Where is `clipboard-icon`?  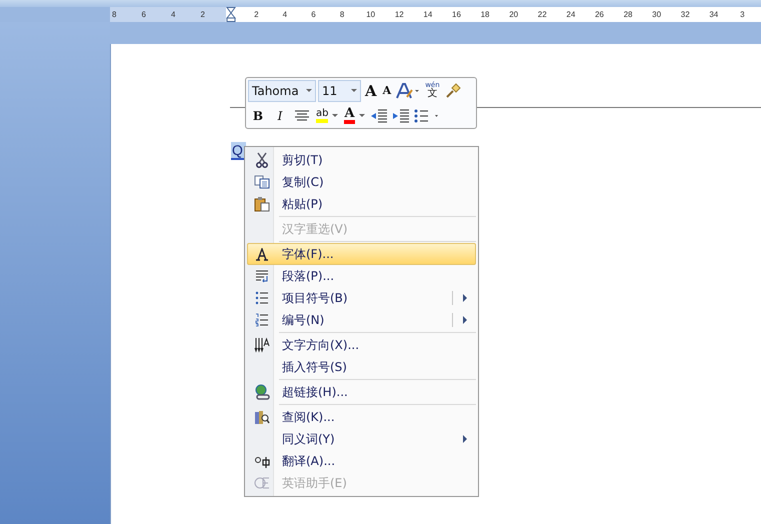 clipboard-icon is located at coordinates (262, 204).